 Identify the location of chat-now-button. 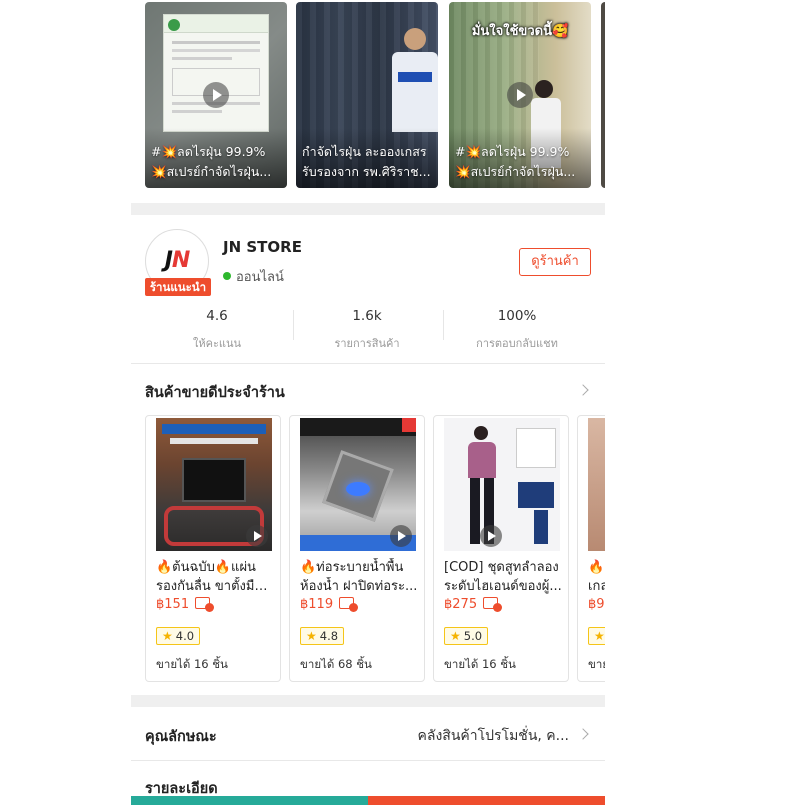
(249, 800).